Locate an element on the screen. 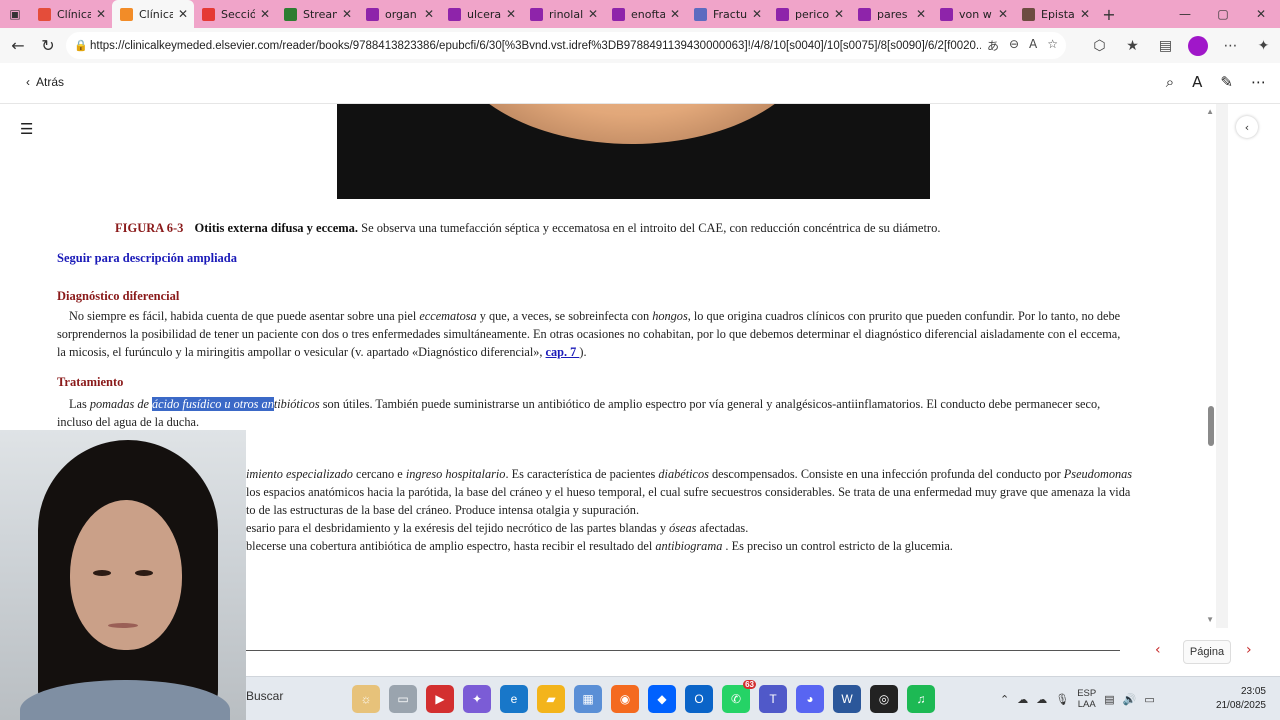 The height and width of the screenshot is (720, 1280). widget-icon: ☼ is located at coordinates (366, 699).